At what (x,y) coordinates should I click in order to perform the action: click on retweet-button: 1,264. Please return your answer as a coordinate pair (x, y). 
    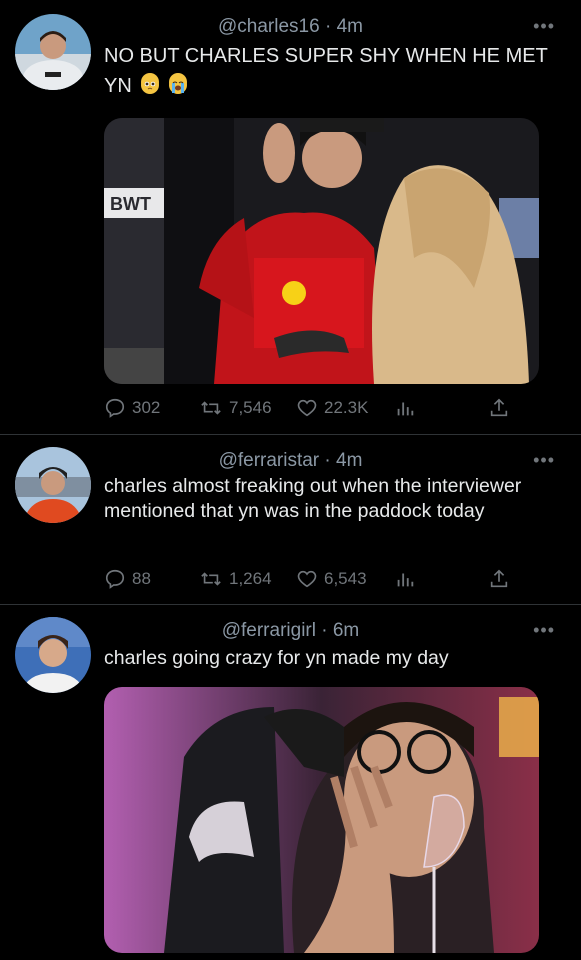
    Looking at the image, I should click on (235, 579).